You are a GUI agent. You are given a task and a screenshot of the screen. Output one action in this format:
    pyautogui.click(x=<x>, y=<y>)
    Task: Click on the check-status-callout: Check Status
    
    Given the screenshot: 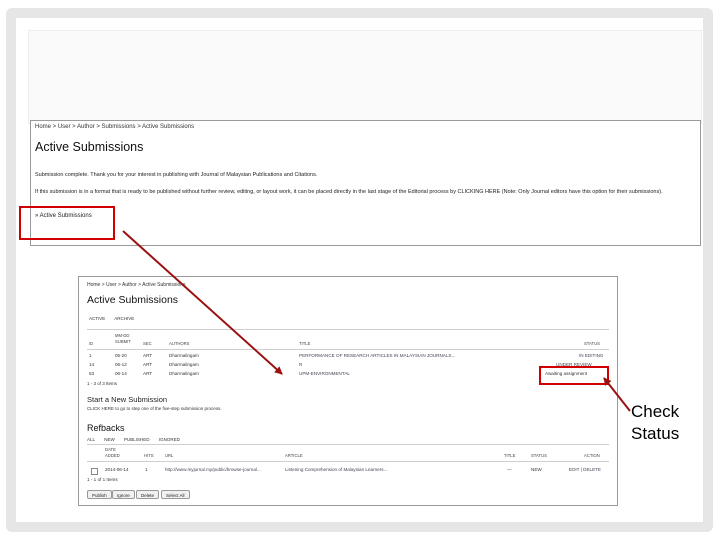 What is the action you would take?
    pyautogui.click(x=655, y=422)
    